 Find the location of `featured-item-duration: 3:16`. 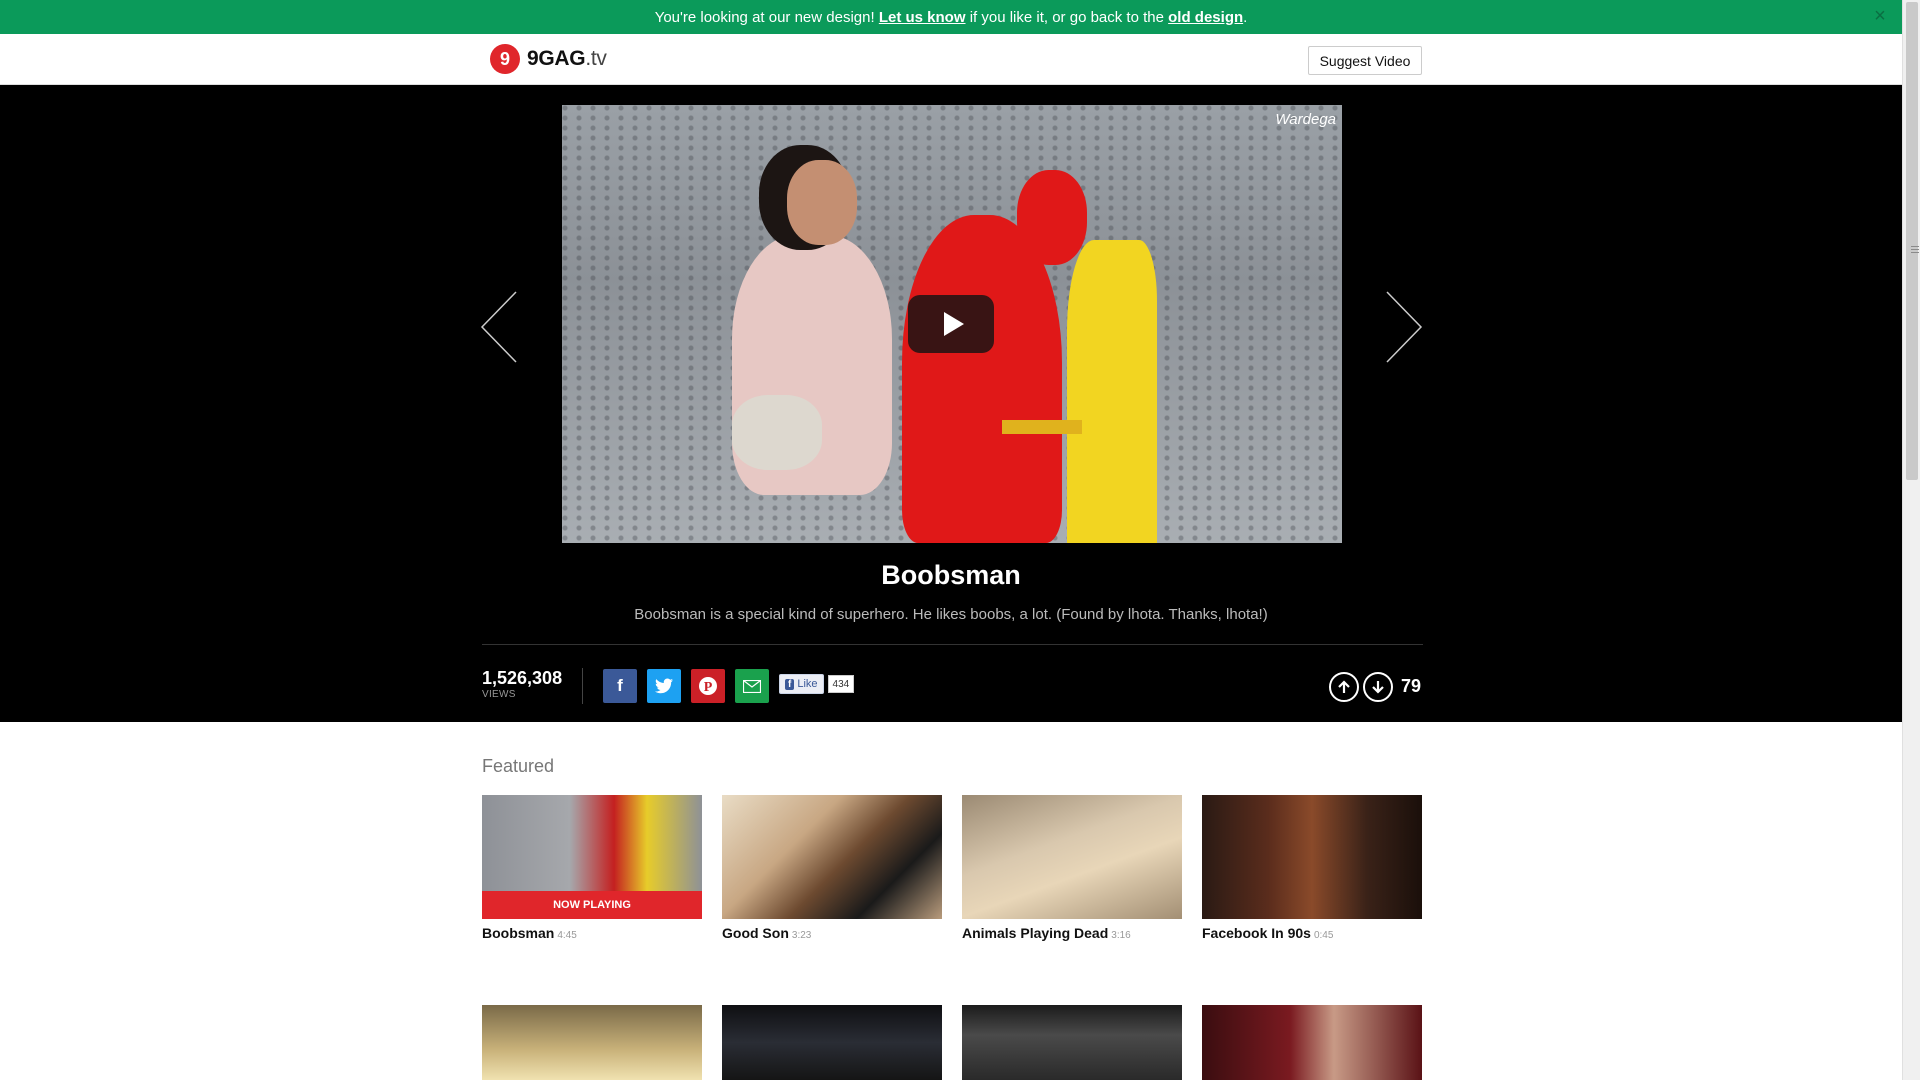

featured-item-duration: 3:16 is located at coordinates (1121, 935).